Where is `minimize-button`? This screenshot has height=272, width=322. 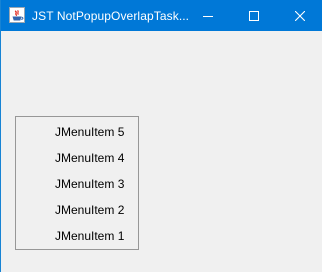 minimize-button is located at coordinates (208, 15).